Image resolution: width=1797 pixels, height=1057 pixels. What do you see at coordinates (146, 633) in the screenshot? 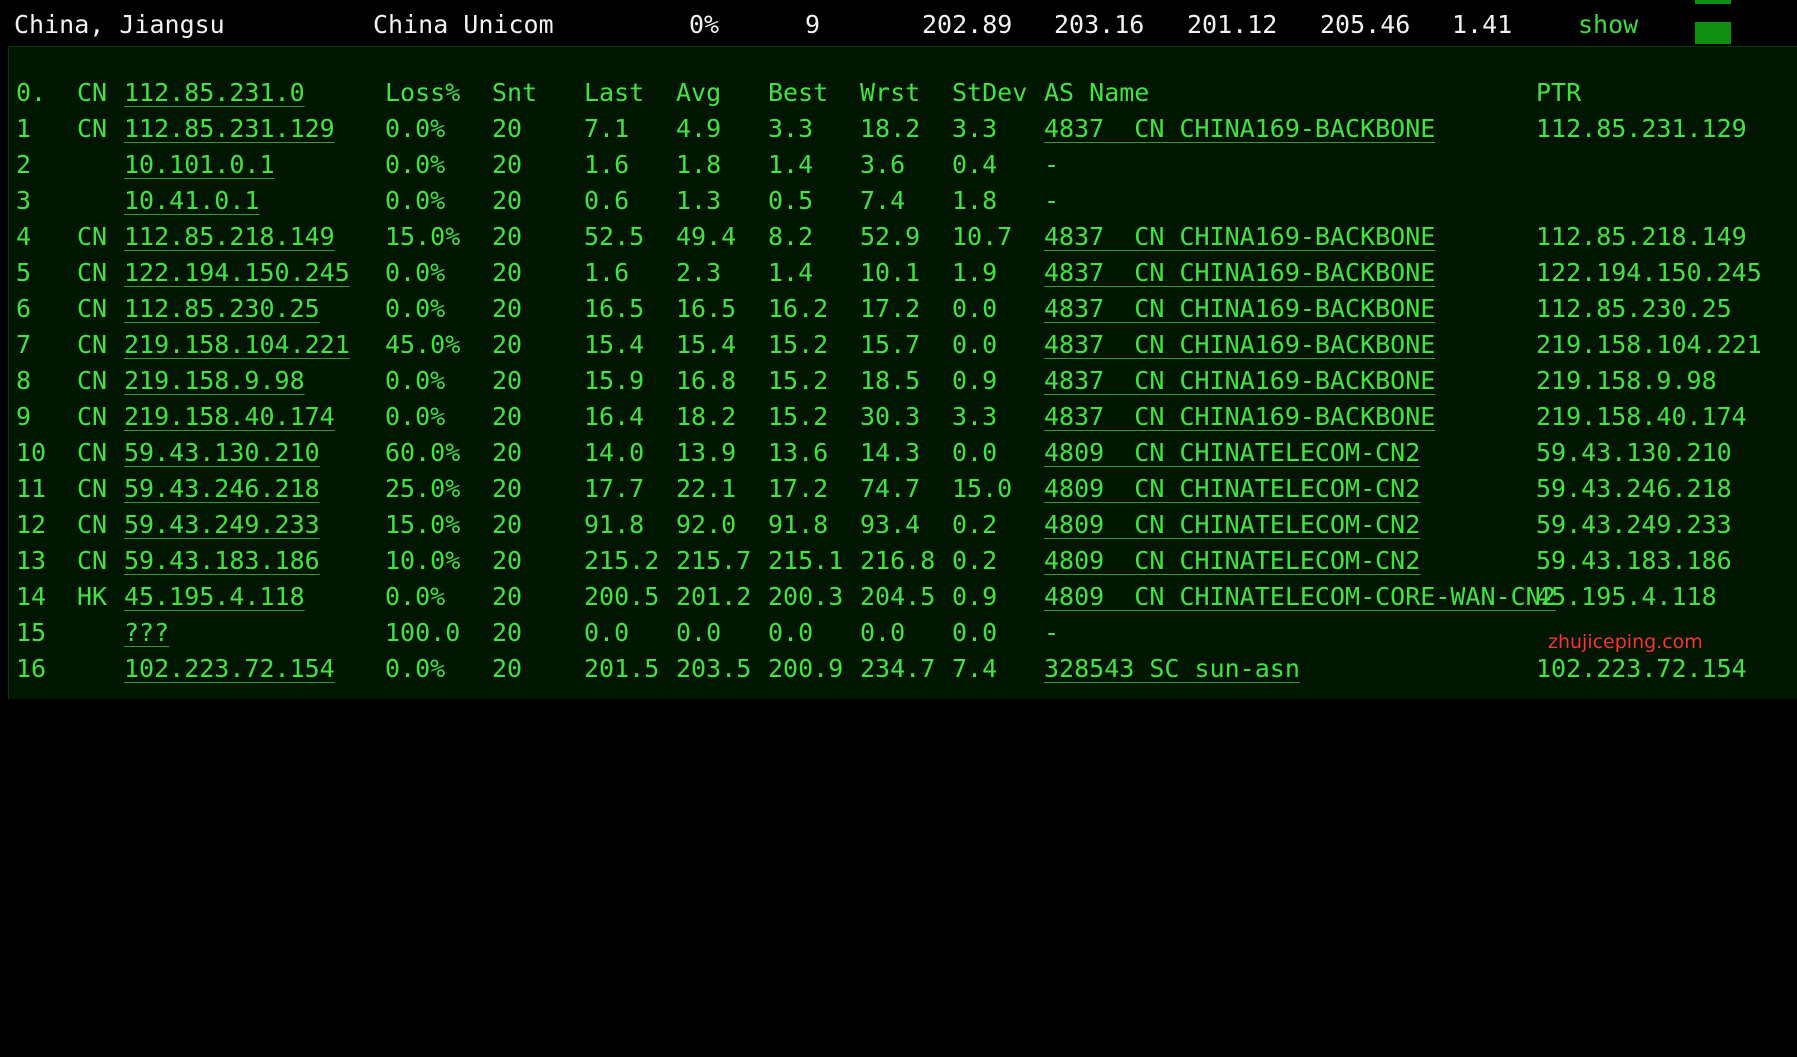
I see `hop-ip-link: ???` at bounding box center [146, 633].